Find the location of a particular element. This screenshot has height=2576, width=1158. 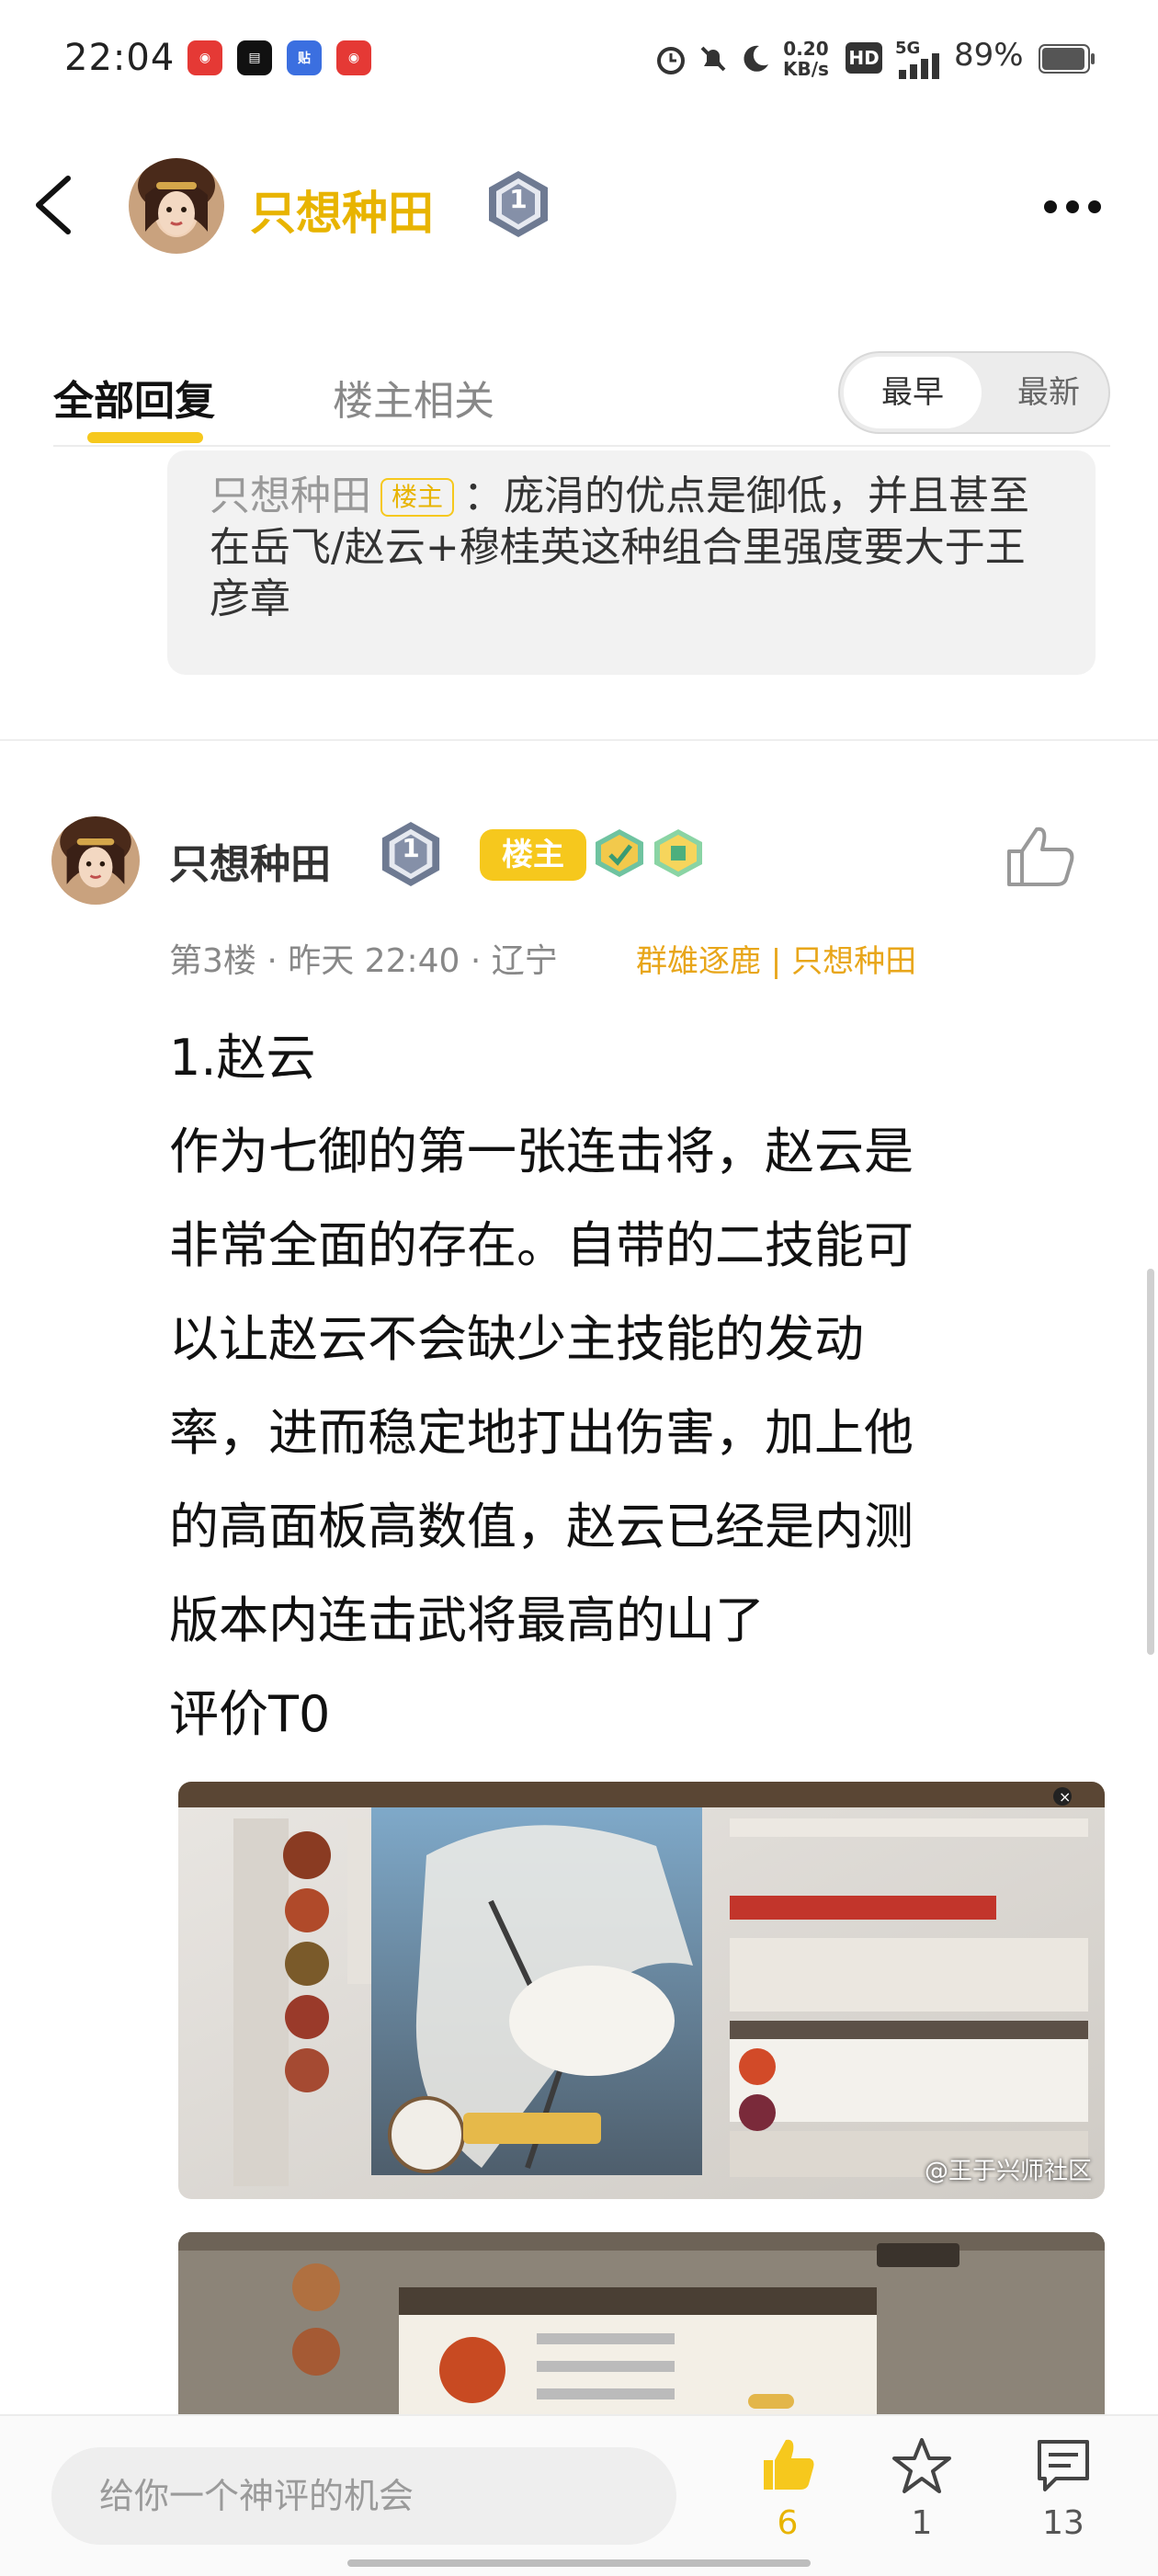

netease-music-icon: ◉ is located at coordinates (204, 57).